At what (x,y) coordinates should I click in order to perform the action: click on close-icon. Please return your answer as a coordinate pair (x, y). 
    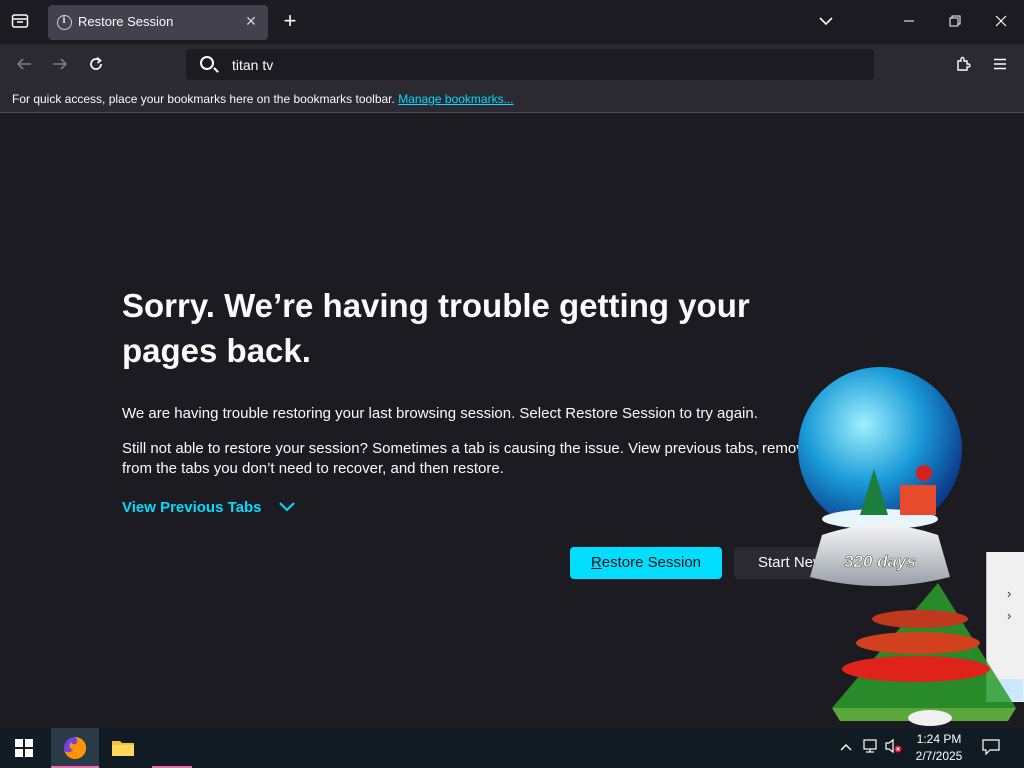
    Looking at the image, I should click on (1001, 21).